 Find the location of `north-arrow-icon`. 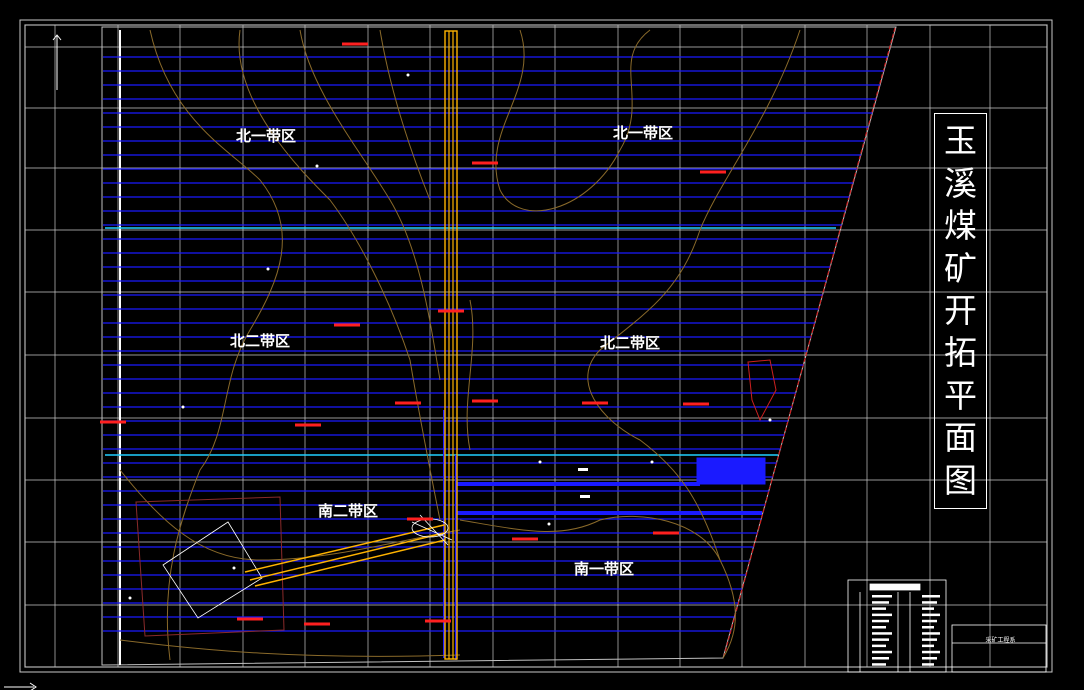

north-arrow-icon is located at coordinates (57, 62).